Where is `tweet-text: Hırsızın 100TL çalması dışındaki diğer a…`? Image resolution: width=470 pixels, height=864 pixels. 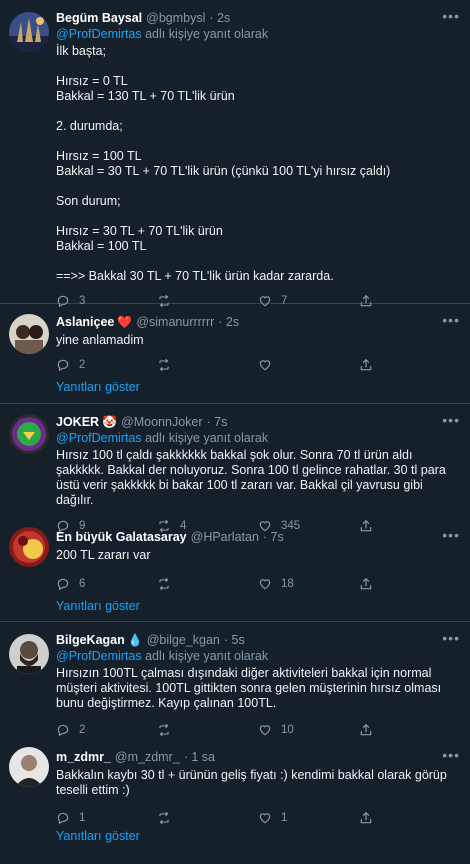
tweet-text: Hırsızın 100TL çalması dışındaki diğer a… is located at coordinates (250, 688).